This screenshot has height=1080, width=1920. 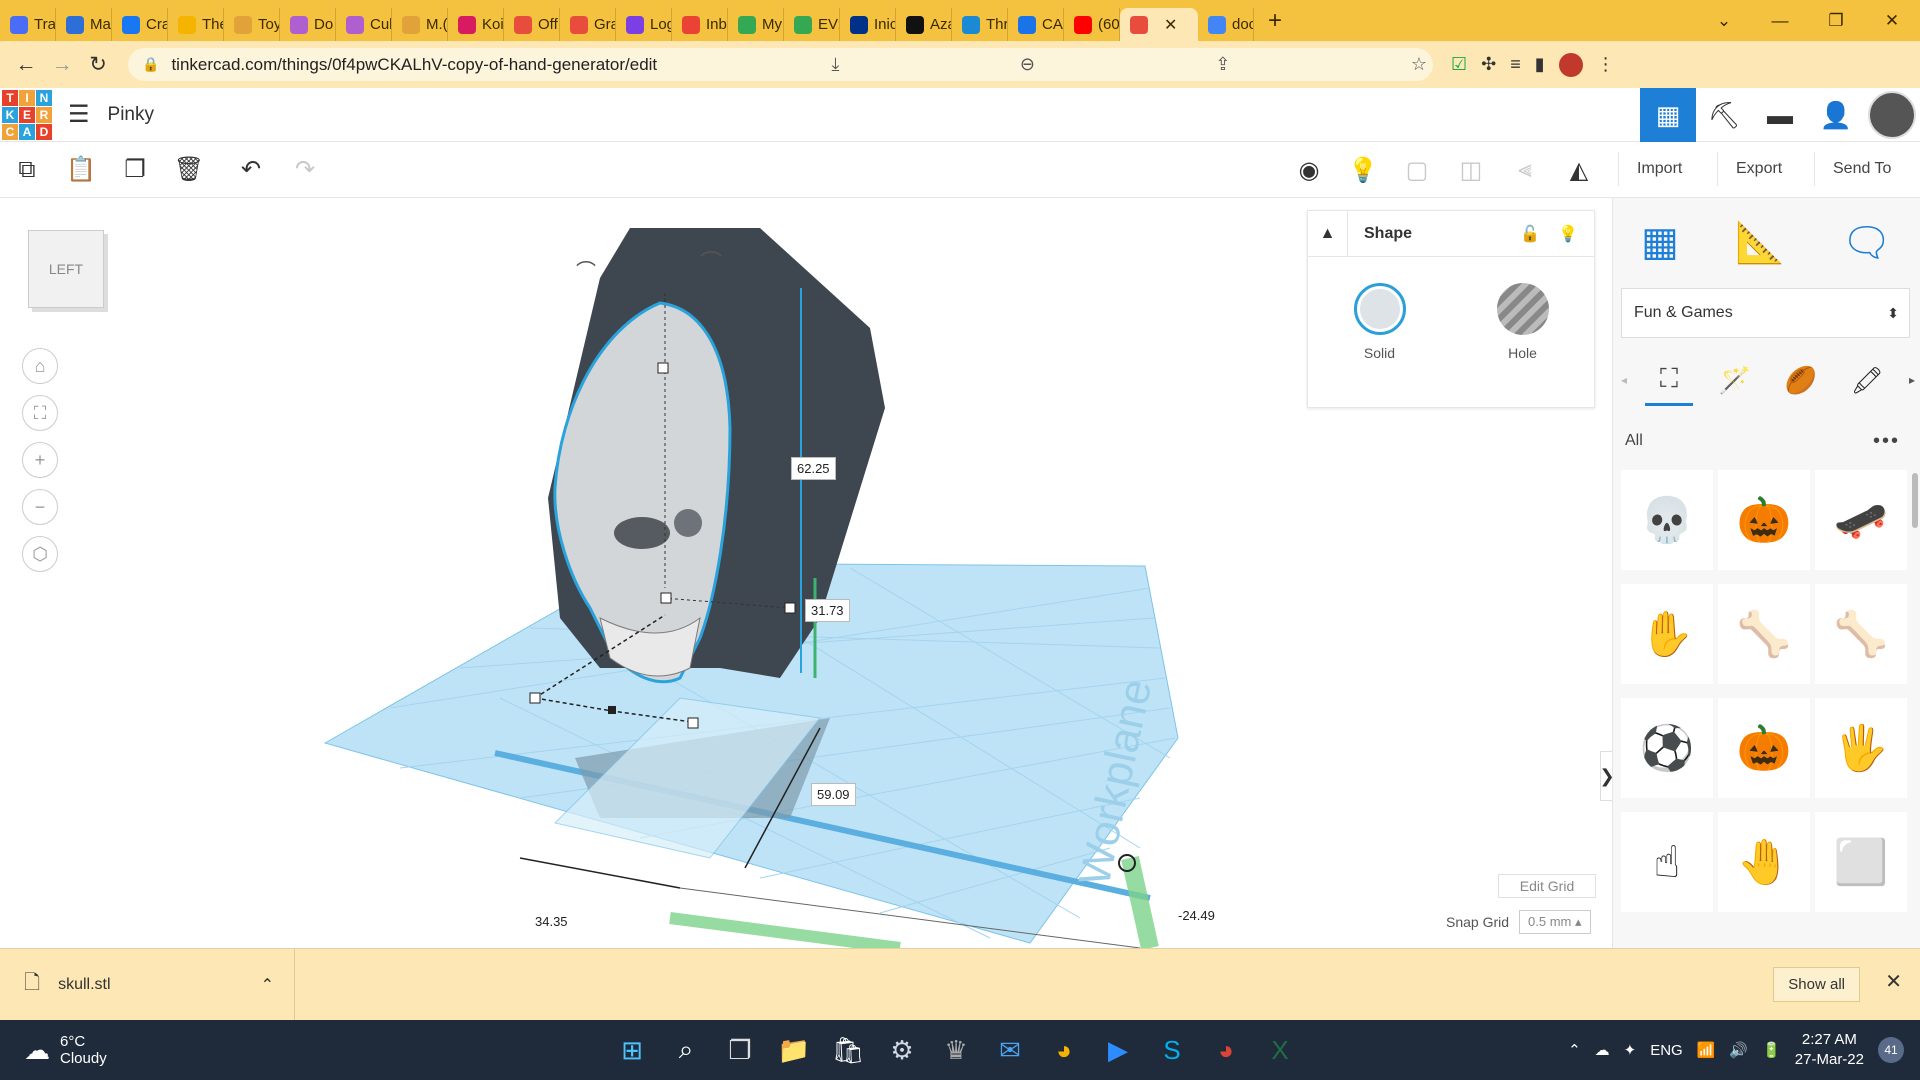 I want to click on solid-option: Solid, so click(x=1379, y=322).